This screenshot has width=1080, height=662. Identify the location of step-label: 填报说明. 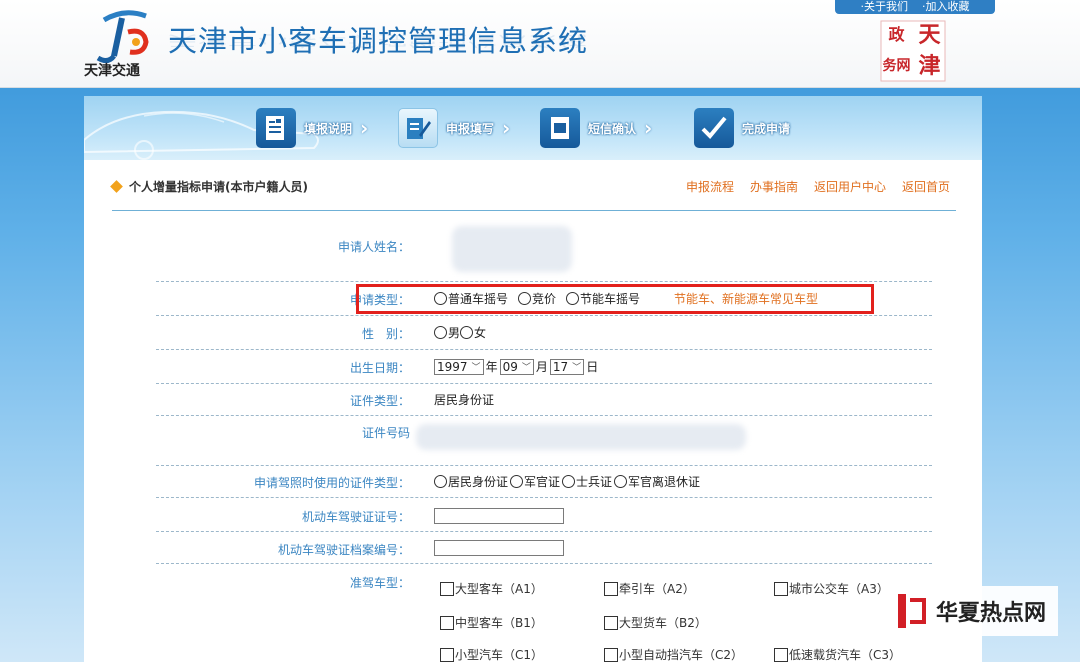
(328, 128).